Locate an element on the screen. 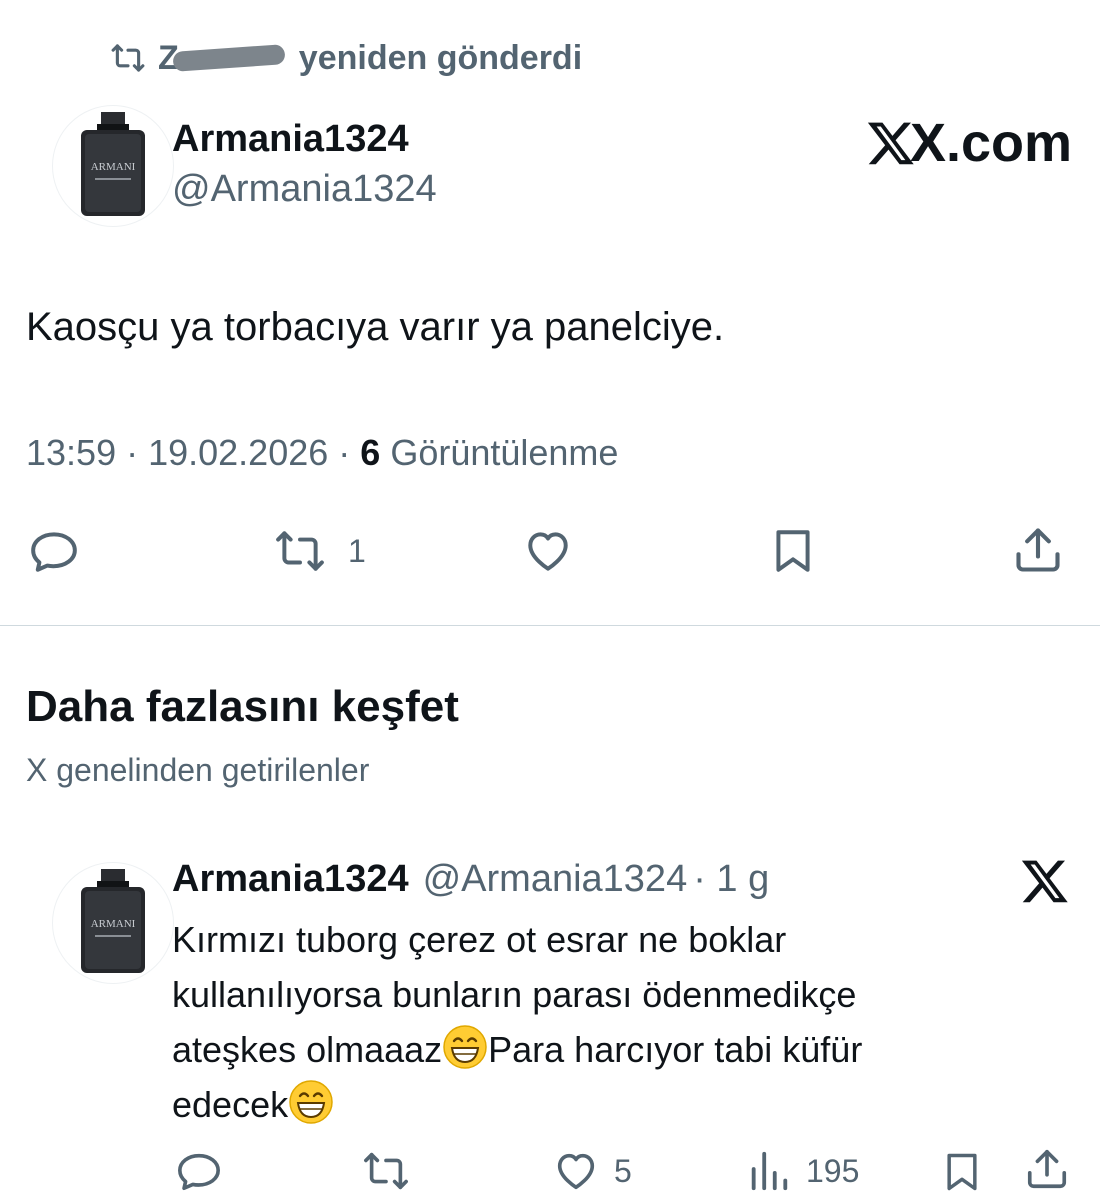  author-avatar: ARMANI is located at coordinates (113, 166).